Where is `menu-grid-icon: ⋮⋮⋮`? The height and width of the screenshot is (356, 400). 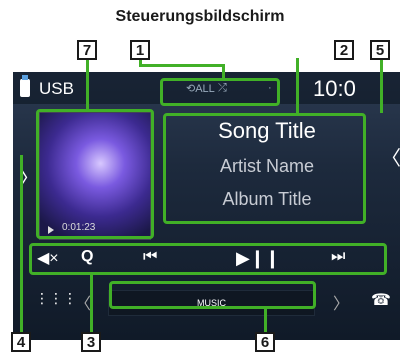 menu-grid-icon: ⋮⋮⋮ is located at coordinates (56, 298).